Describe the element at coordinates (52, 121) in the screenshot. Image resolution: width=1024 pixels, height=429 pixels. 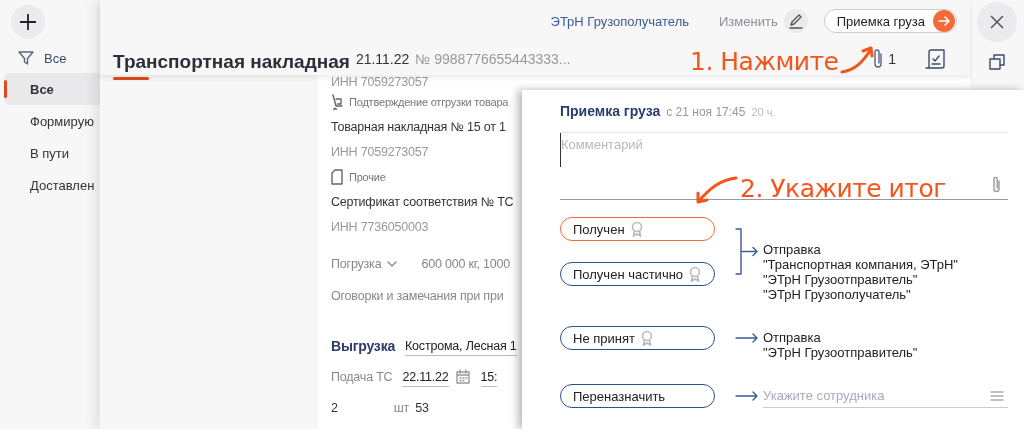
I see `sidebar-item: Формирую` at that location.